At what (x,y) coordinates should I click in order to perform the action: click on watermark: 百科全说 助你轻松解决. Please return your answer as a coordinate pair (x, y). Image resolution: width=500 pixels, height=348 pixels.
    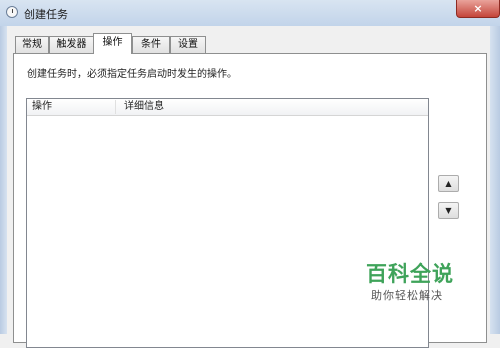
    Looking at the image, I should click on (402, 282).